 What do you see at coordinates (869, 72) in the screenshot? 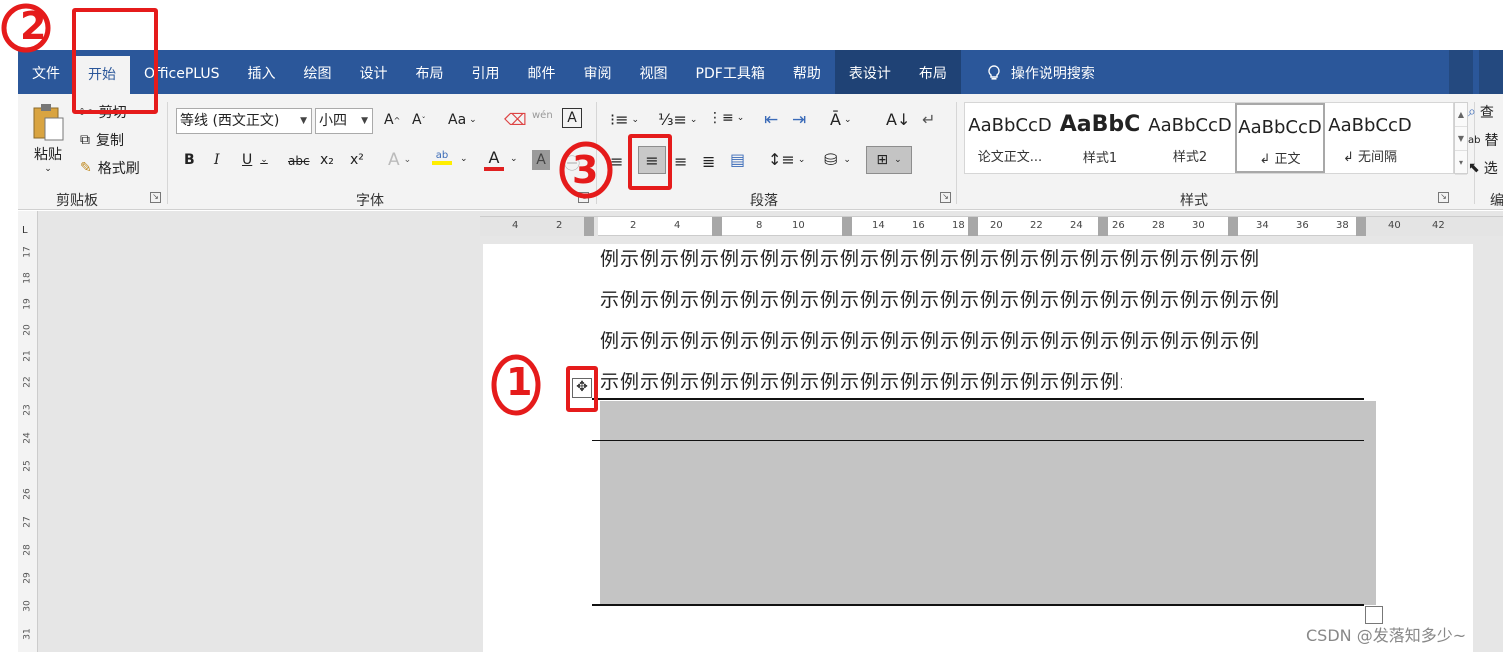
I see `tab-table-design: 表设计` at bounding box center [869, 72].